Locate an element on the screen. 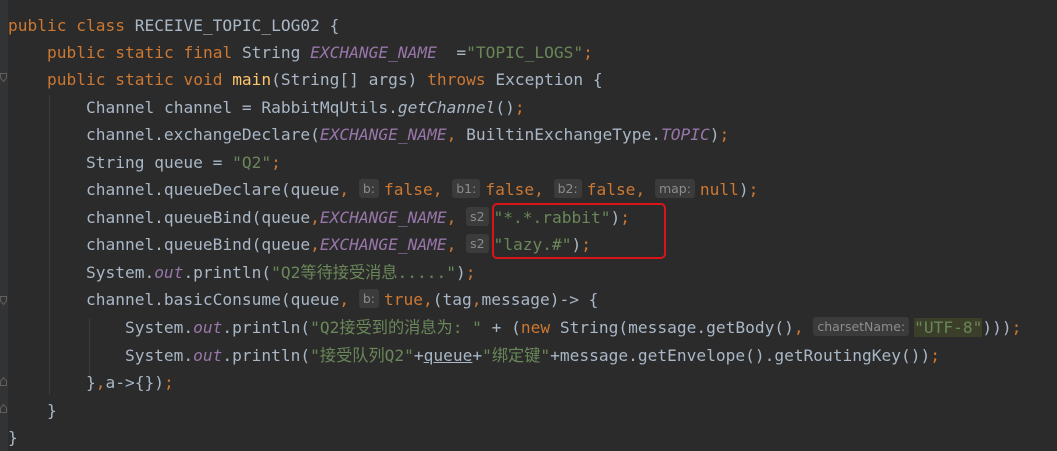 The height and width of the screenshot is (451, 1057). code-line-6: String queue = "Q2"; is located at coordinates (144, 162).